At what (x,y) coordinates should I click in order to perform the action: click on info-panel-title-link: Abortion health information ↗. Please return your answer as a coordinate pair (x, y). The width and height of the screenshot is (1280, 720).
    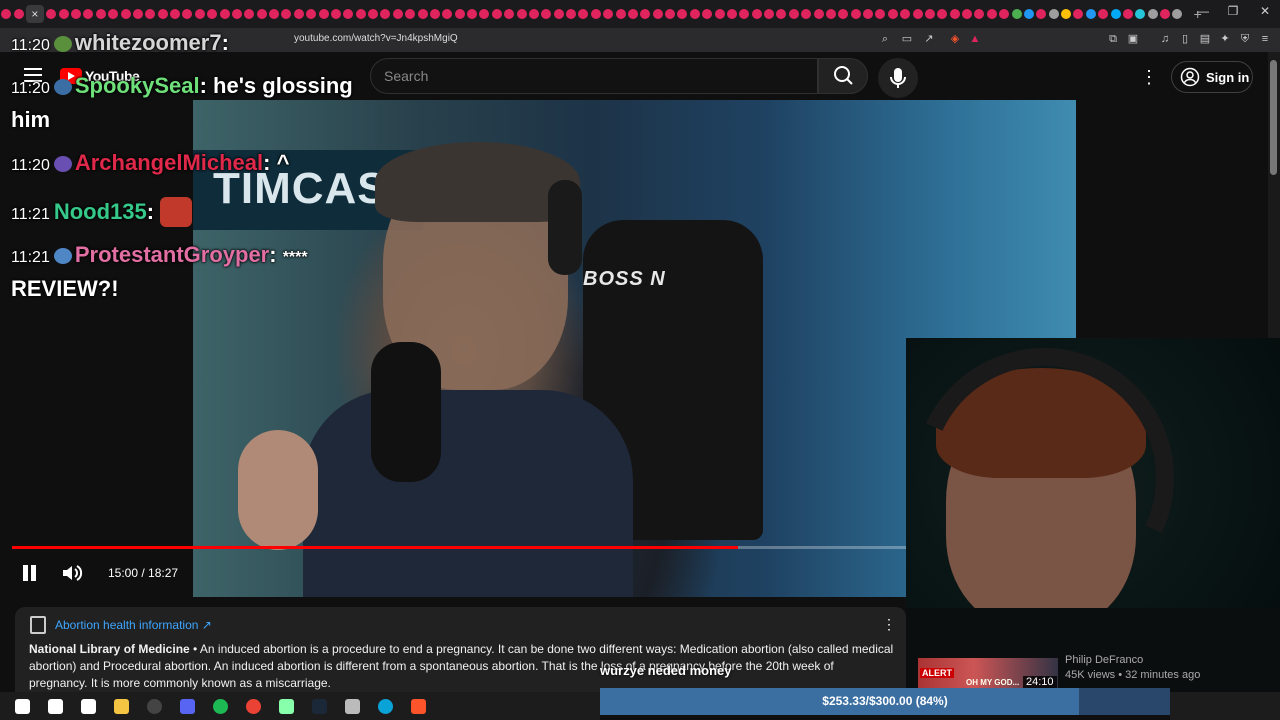
    Looking at the image, I should click on (133, 625).